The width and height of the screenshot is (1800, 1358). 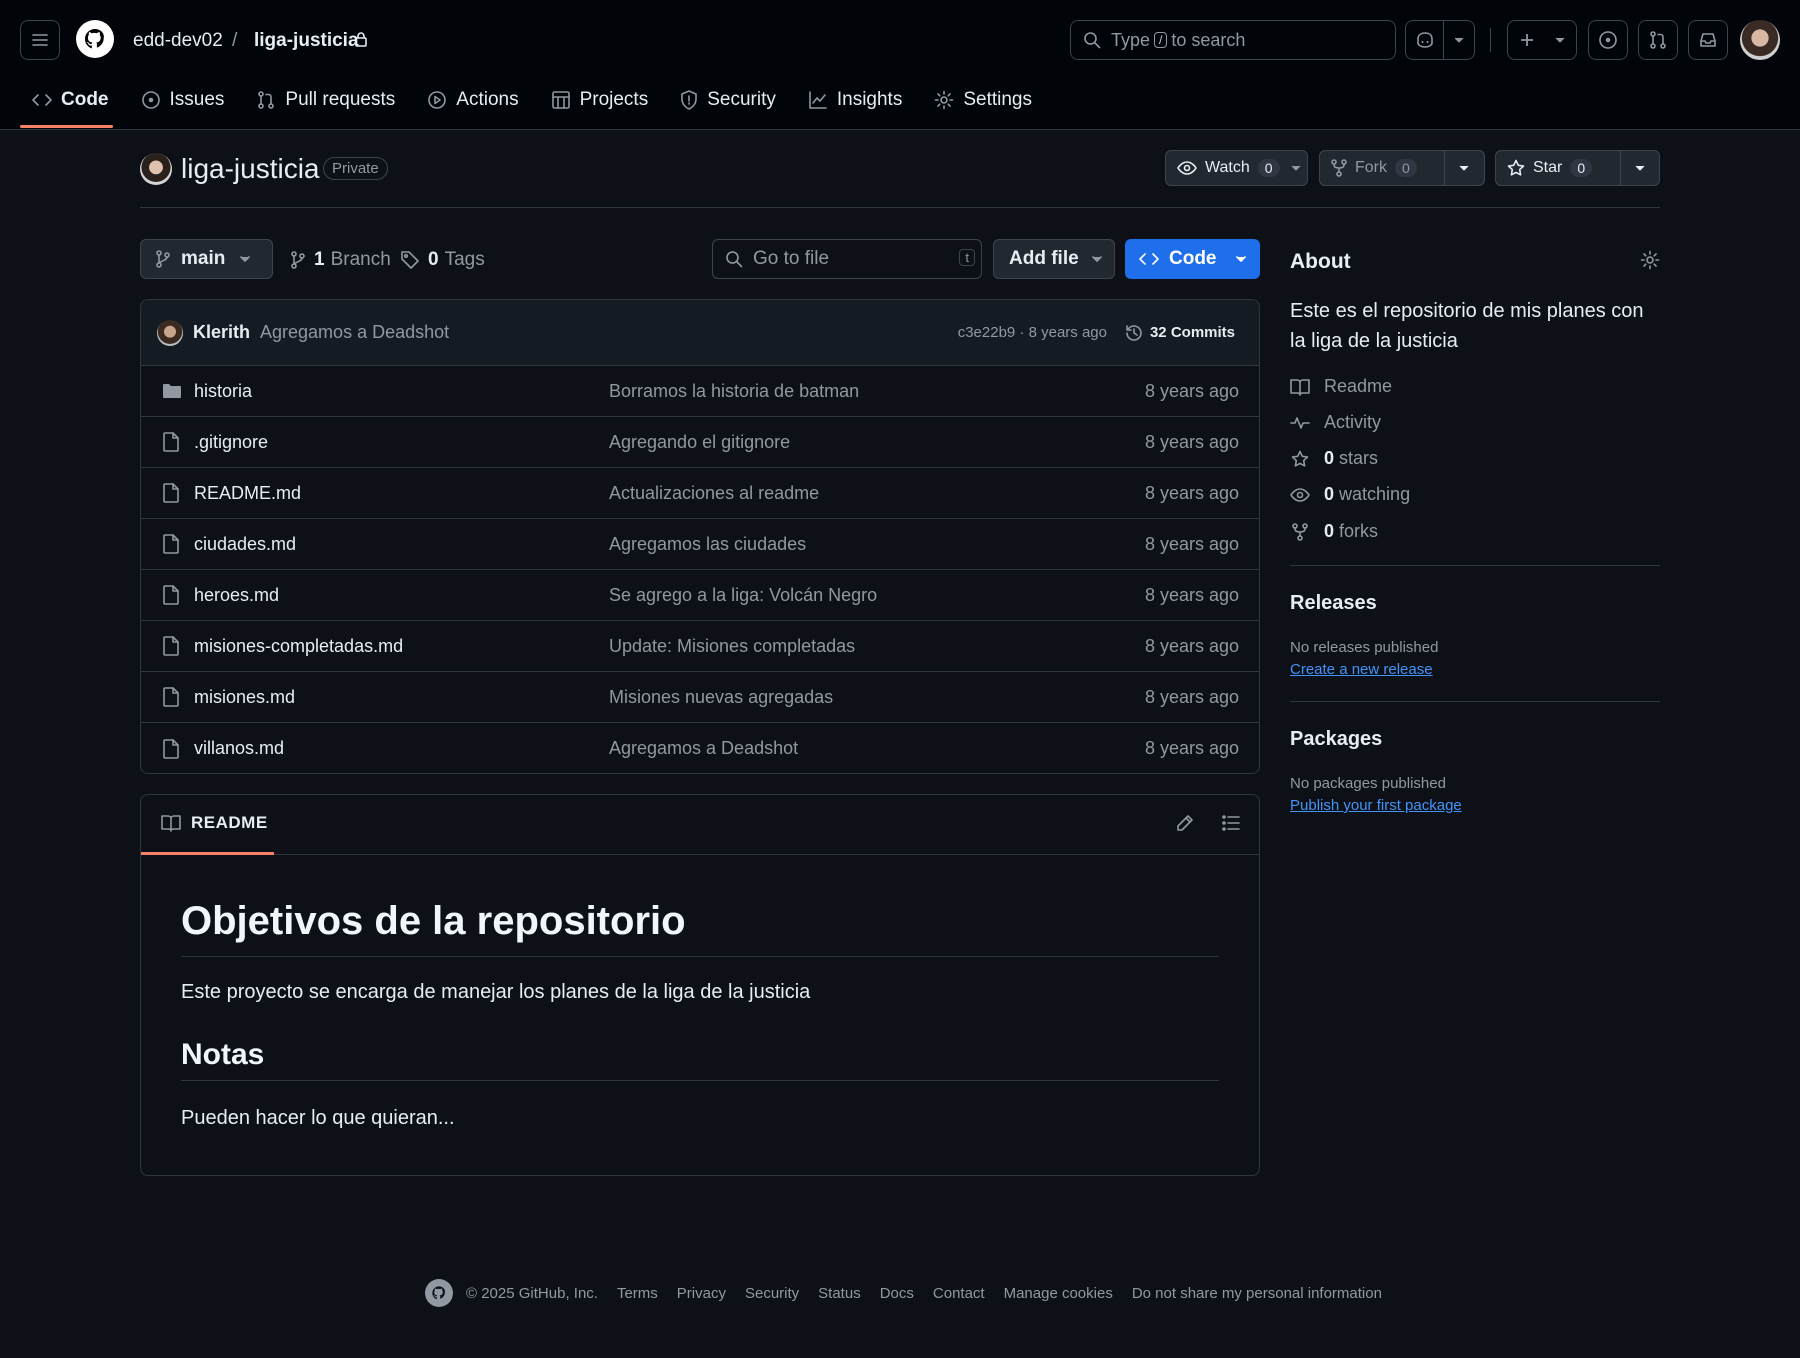 What do you see at coordinates (897, 1293) in the screenshot?
I see `footer-link-docs: Docs` at bounding box center [897, 1293].